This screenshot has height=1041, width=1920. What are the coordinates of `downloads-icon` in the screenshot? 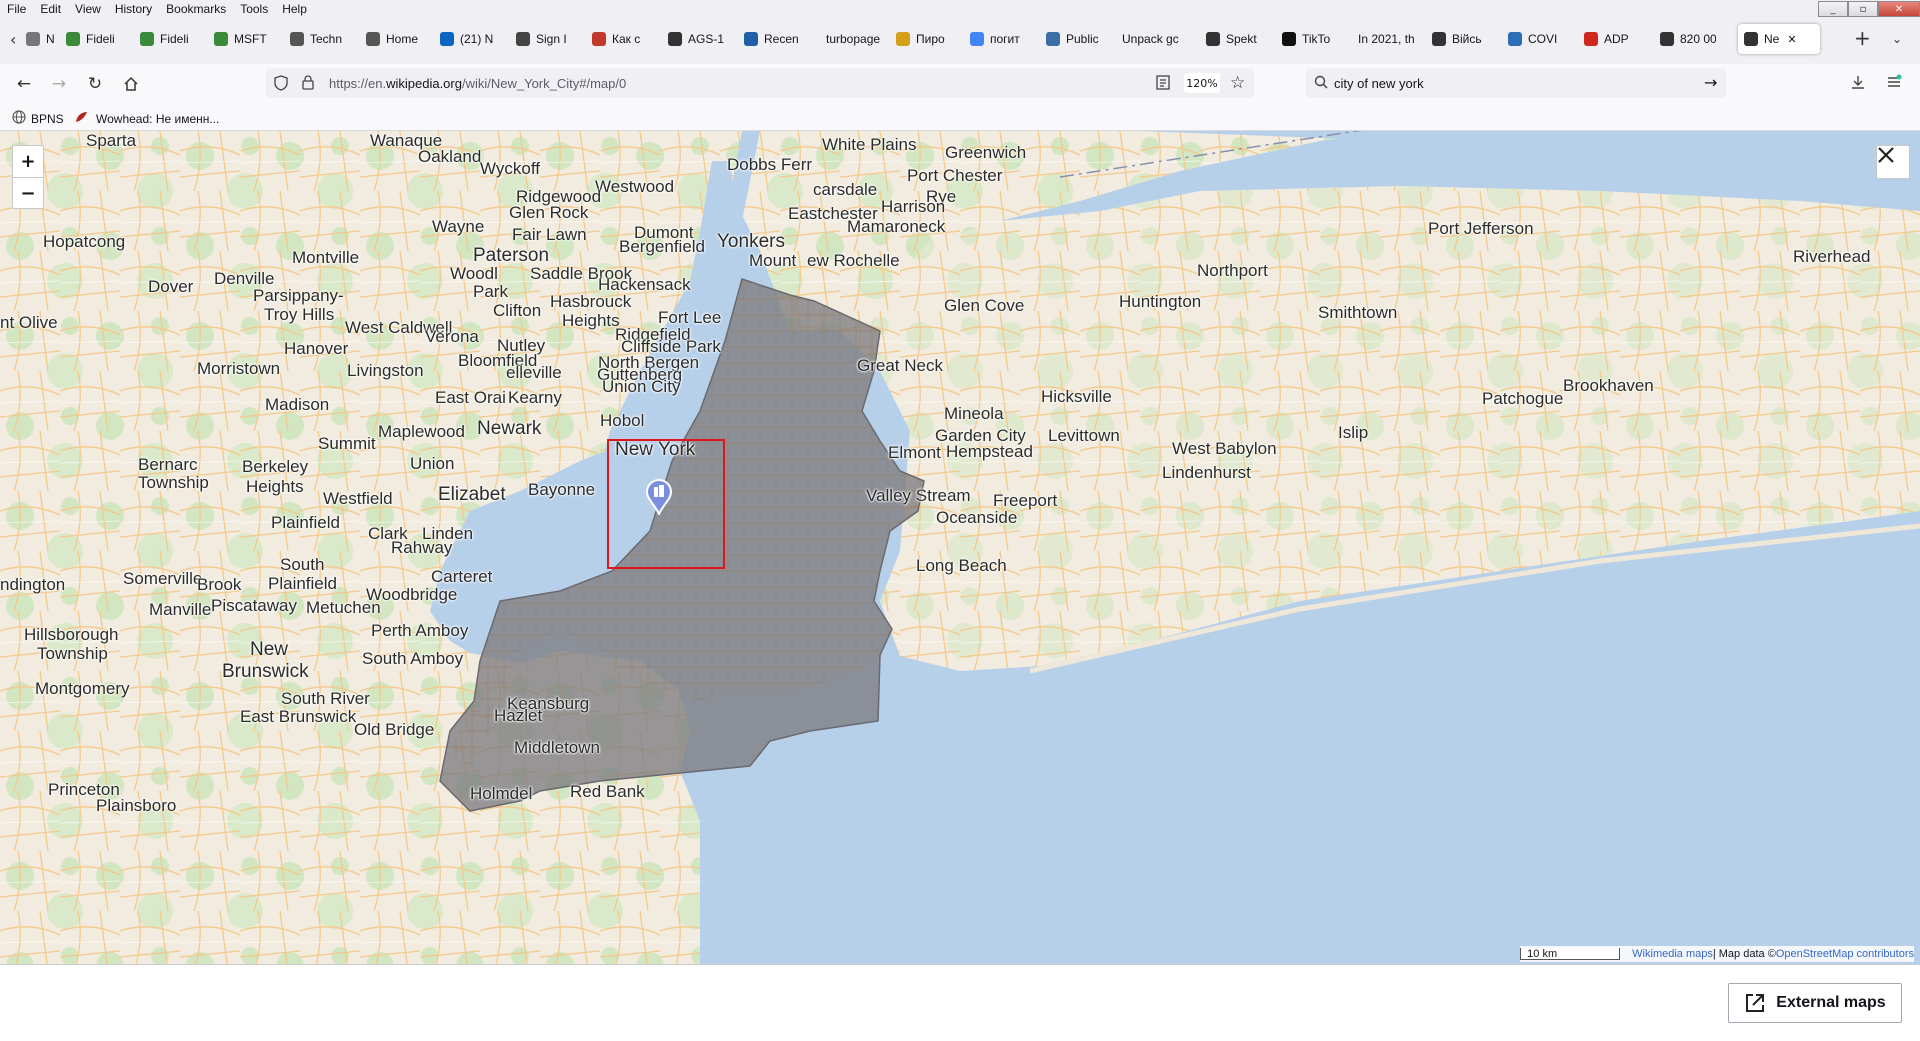 It's located at (1858, 83).